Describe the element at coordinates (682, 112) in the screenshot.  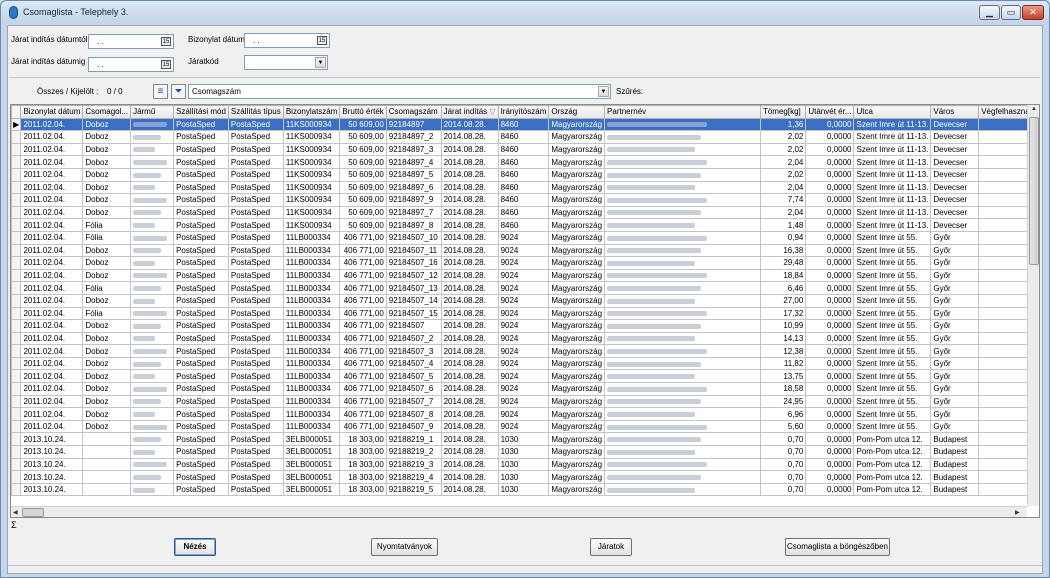
I see `column-header: Partnernév` at that location.